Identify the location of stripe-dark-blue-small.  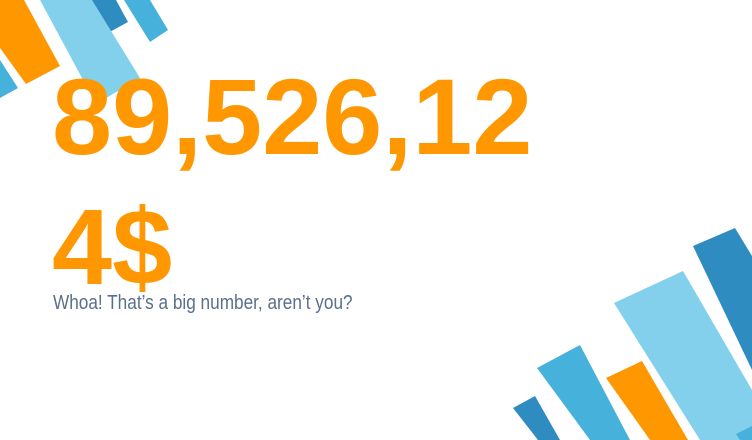
(536, 418).